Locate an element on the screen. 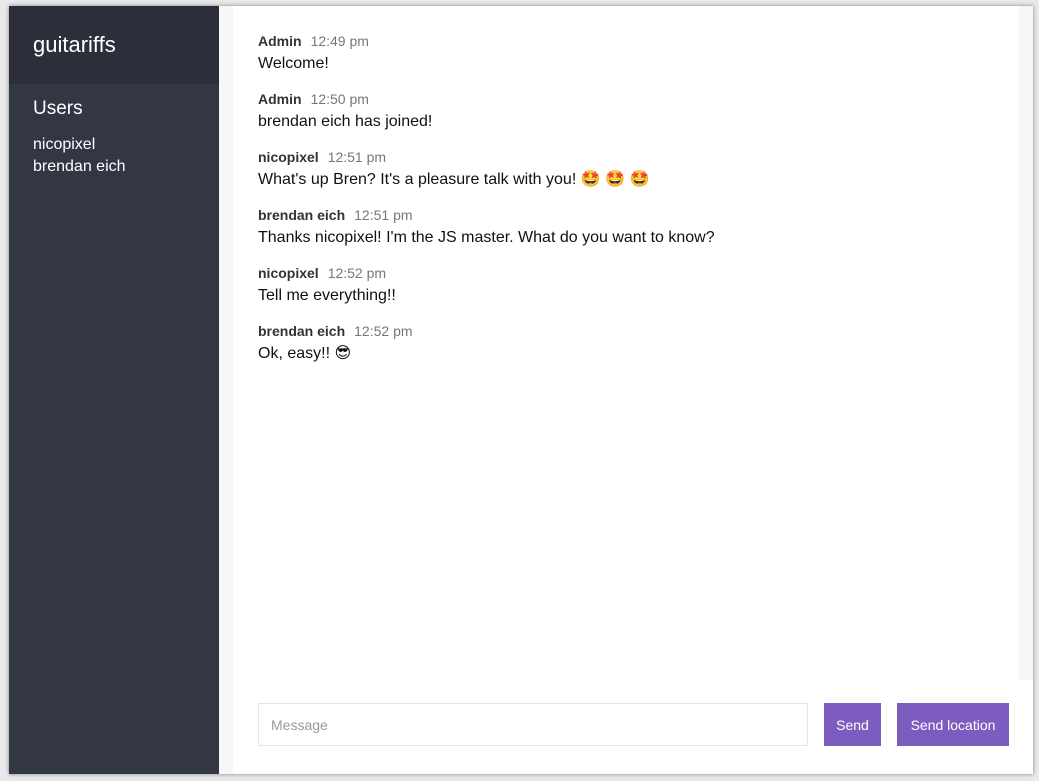 Image resolution: width=1039 pixels, height=781 pixels. message-composer: Send Send location is located at coordinates (633, 731).